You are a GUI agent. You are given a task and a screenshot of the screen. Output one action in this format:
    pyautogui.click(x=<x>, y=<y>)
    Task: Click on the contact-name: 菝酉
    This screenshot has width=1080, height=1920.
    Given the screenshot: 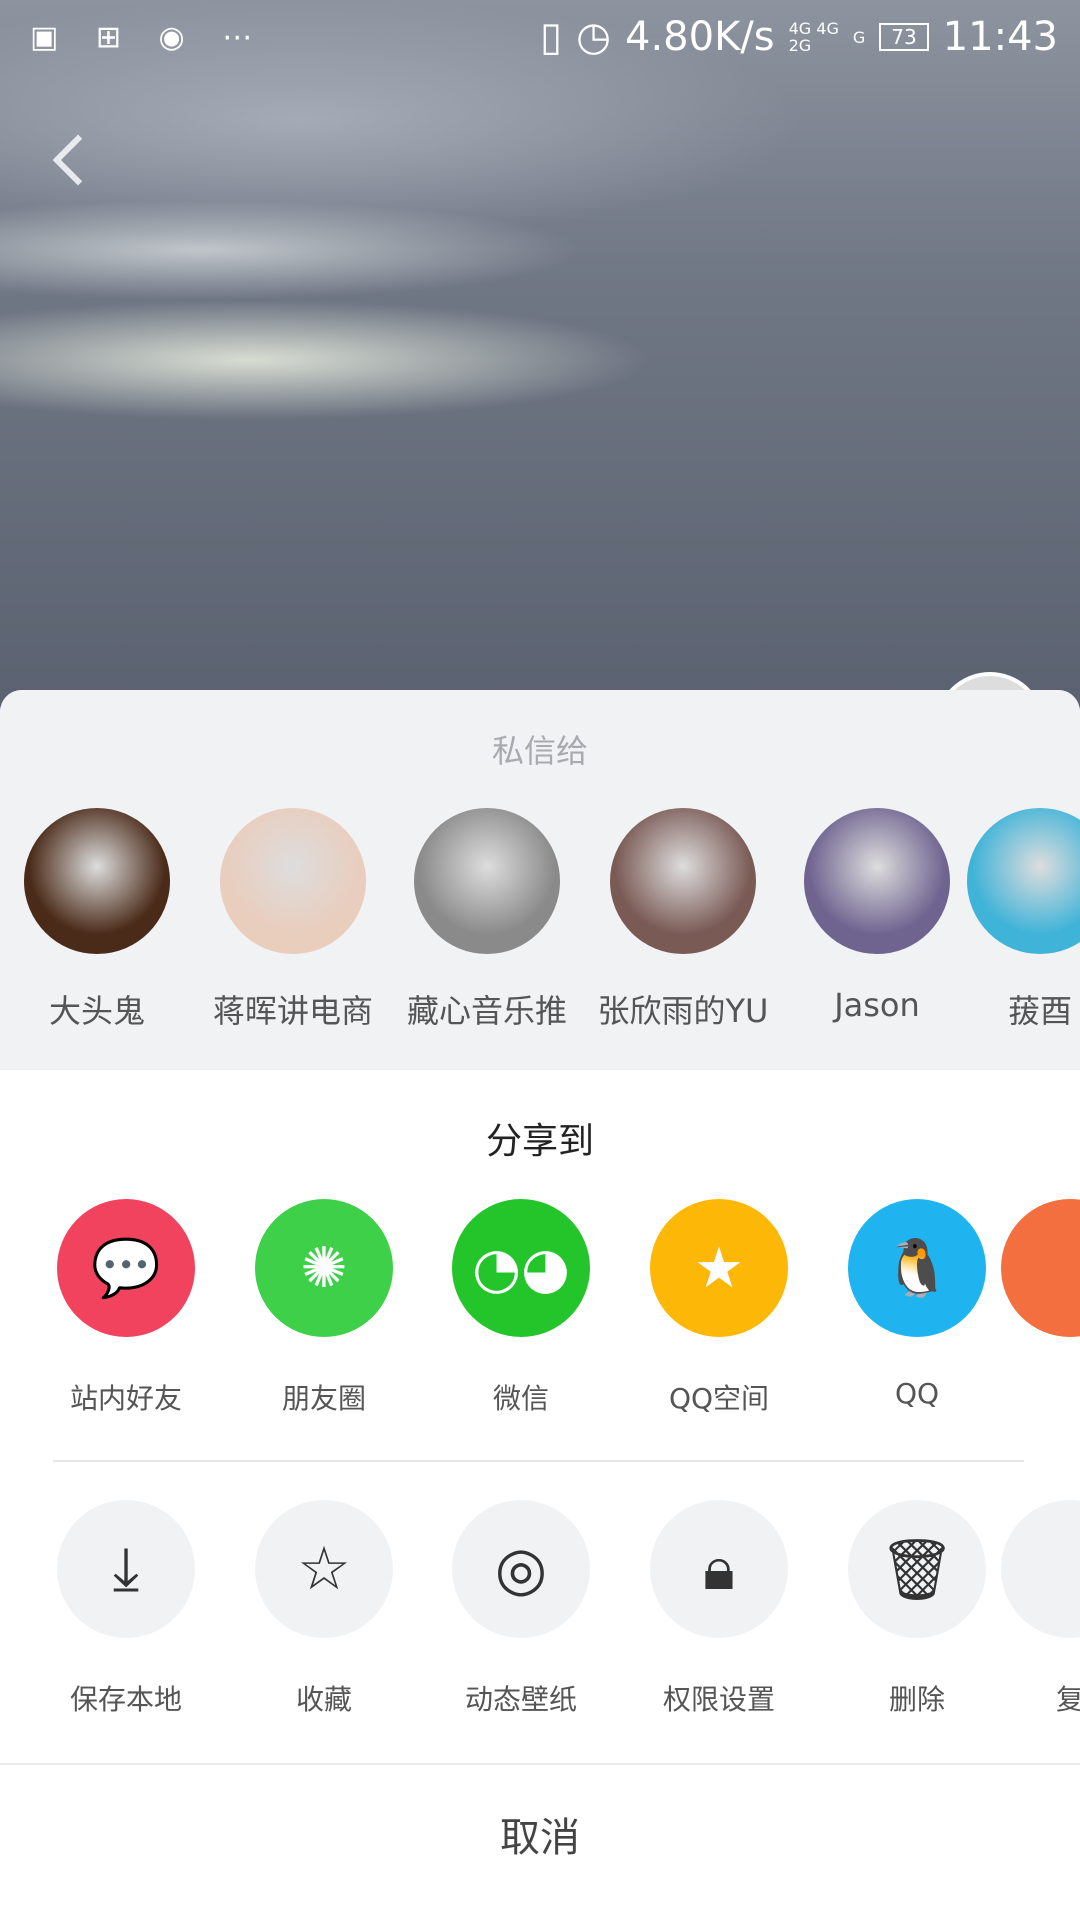 What is the action you would take?
    pyautogui.click(x=1039, y=1011)
    